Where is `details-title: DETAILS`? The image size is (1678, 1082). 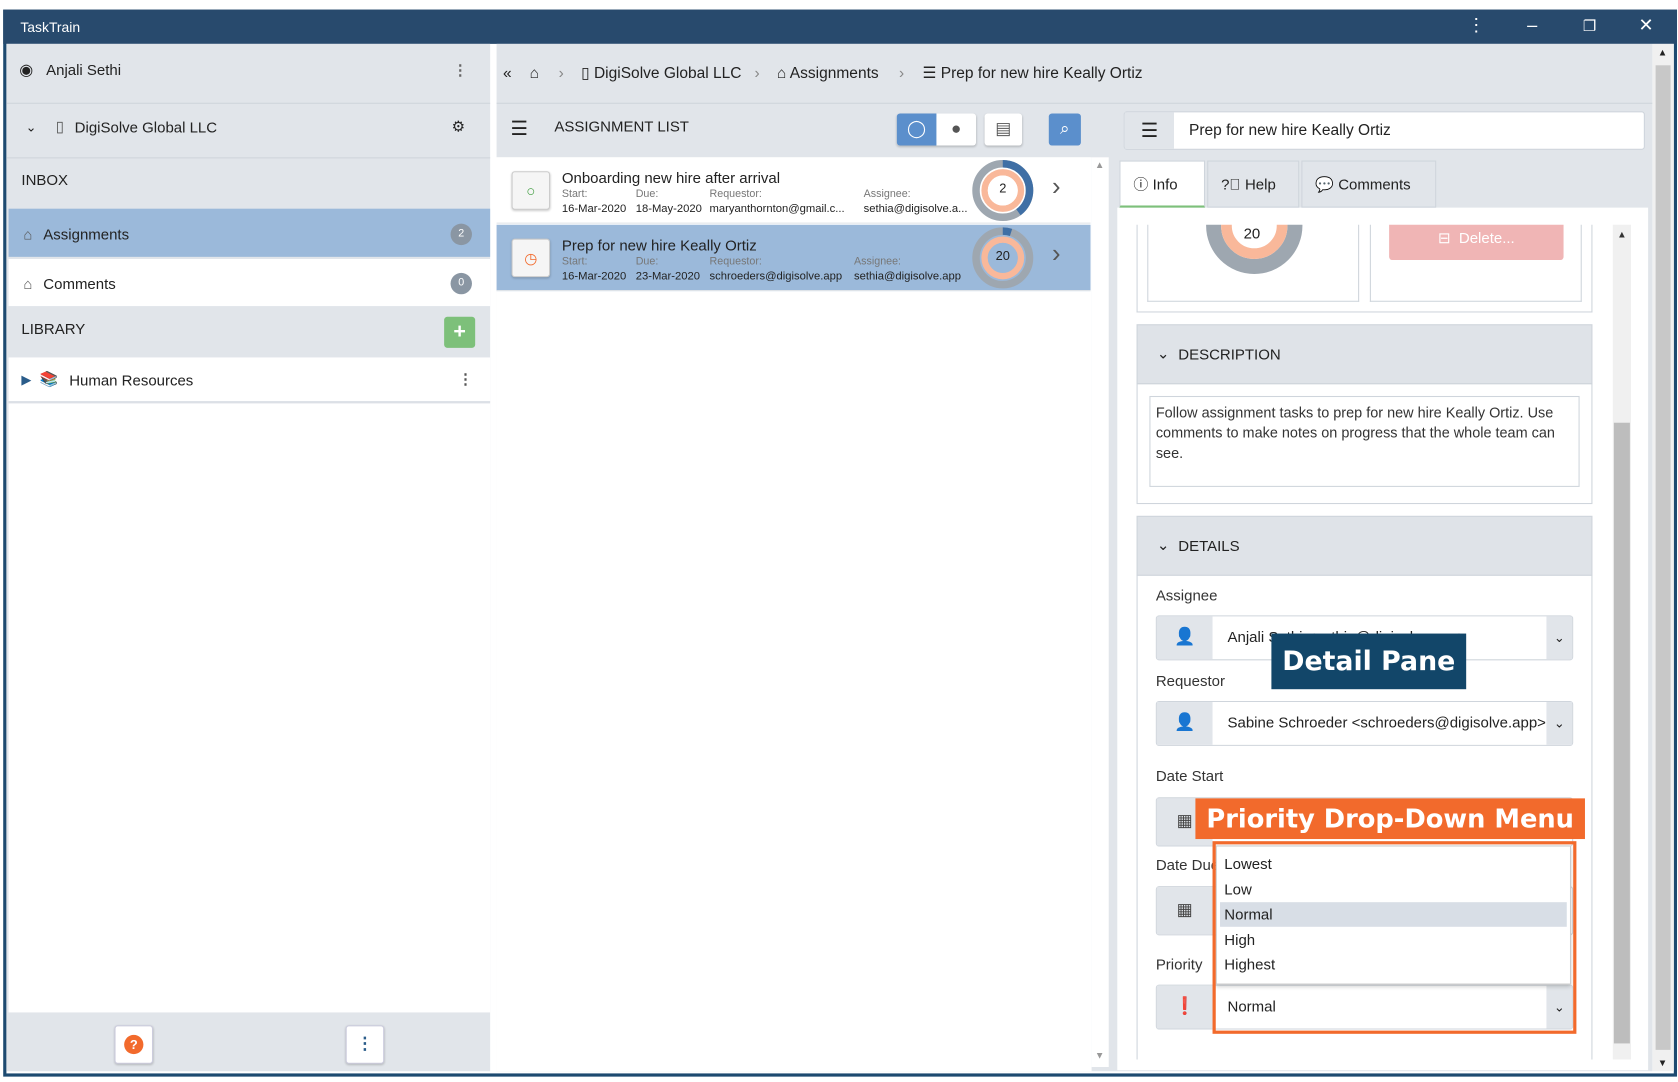 details-title: DETAILS is located at coordinates (1209, 546).